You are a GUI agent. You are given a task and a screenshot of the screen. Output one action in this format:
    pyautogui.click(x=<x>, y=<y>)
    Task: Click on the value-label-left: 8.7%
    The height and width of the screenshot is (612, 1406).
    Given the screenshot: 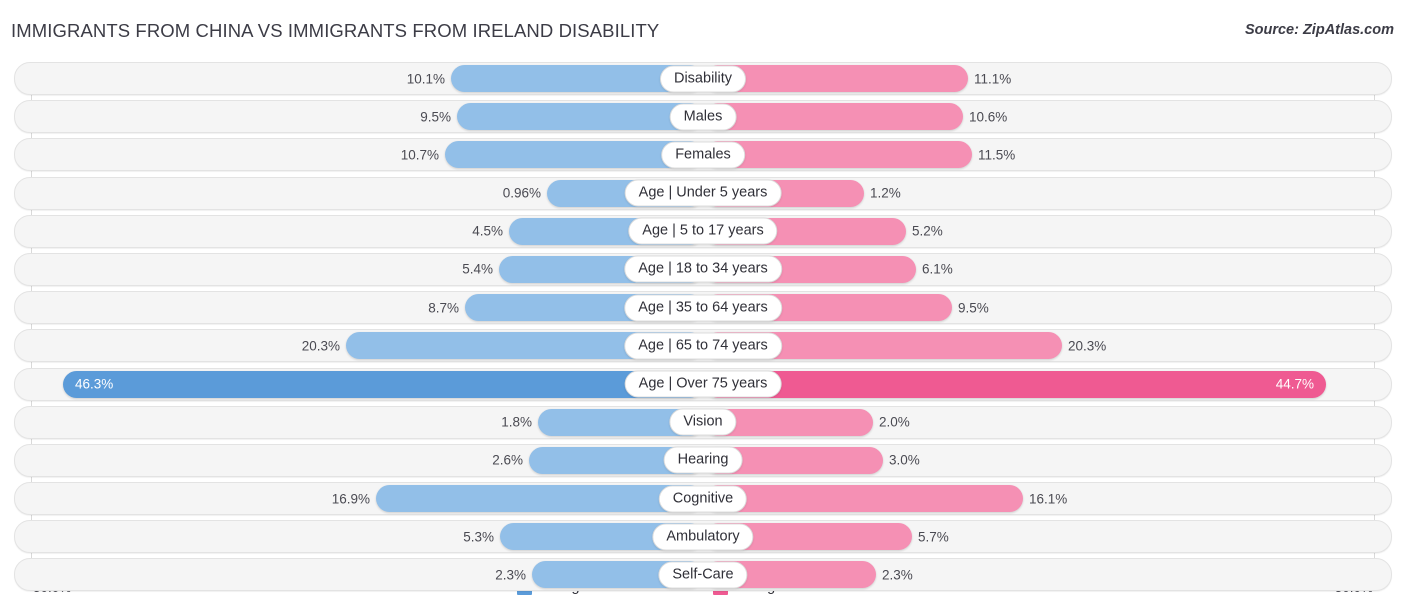 What is the action you would take?
    pyautogui.click(x=443, y=308)
    